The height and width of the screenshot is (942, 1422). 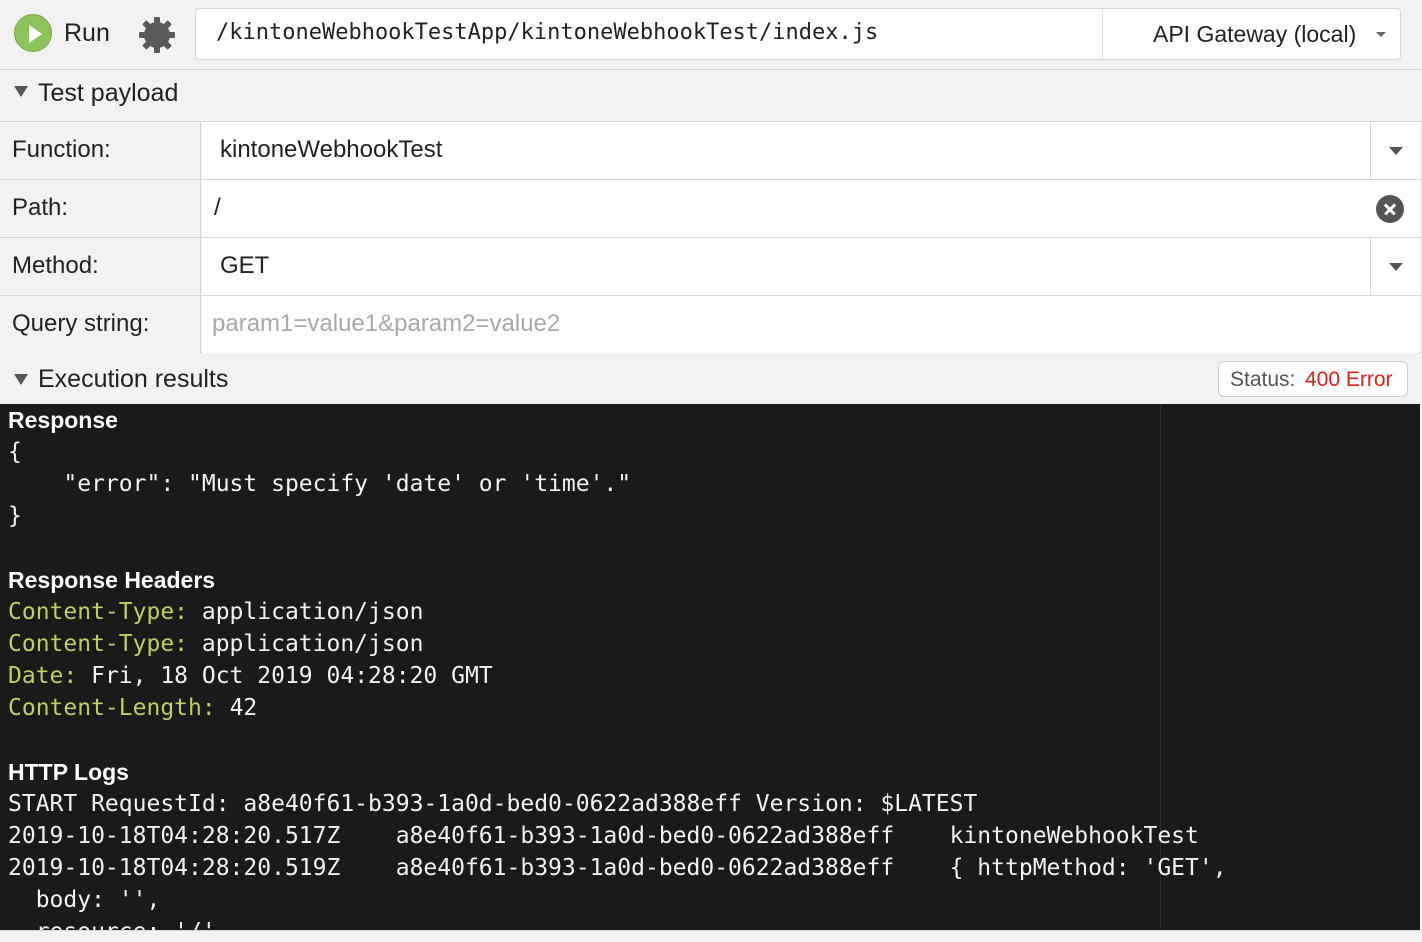 I want to click on divider, so click(x=1160, y=667).